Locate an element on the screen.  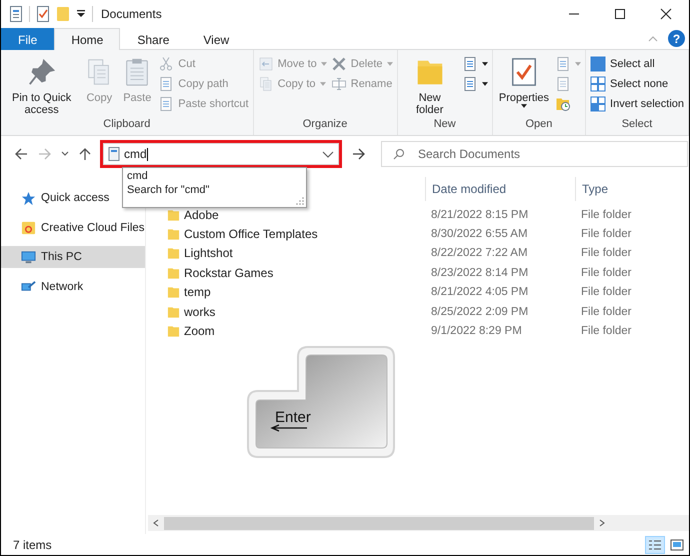
file-name: Lightshot is located at coordinates (289, 253).